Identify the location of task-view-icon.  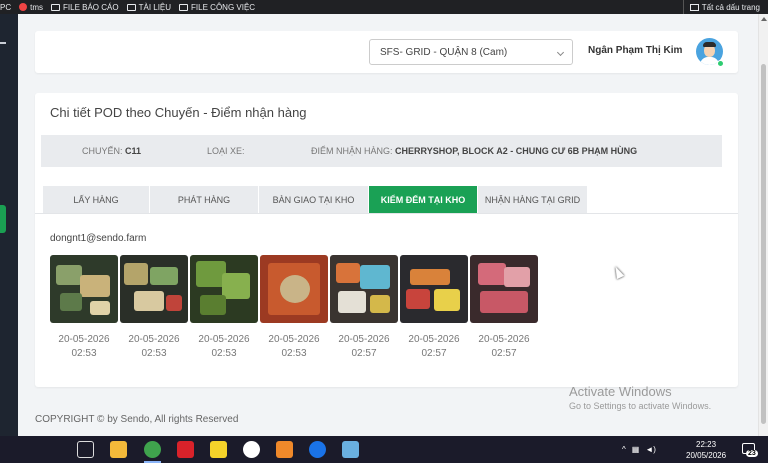
(85, 449).